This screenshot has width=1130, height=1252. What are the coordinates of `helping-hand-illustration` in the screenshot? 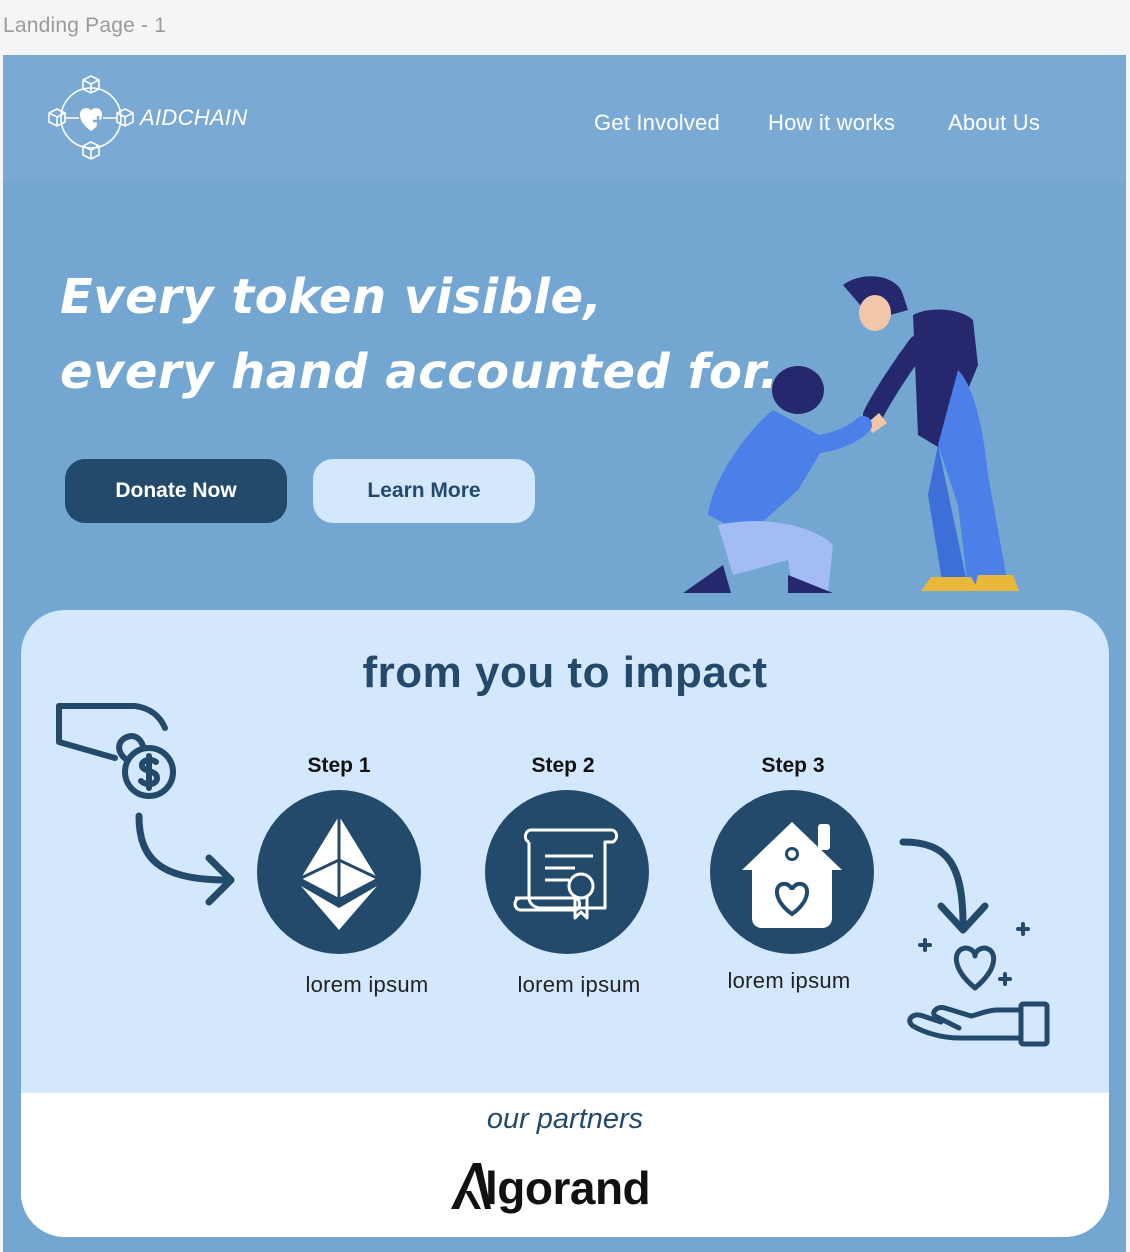 It's located at (851, 434).